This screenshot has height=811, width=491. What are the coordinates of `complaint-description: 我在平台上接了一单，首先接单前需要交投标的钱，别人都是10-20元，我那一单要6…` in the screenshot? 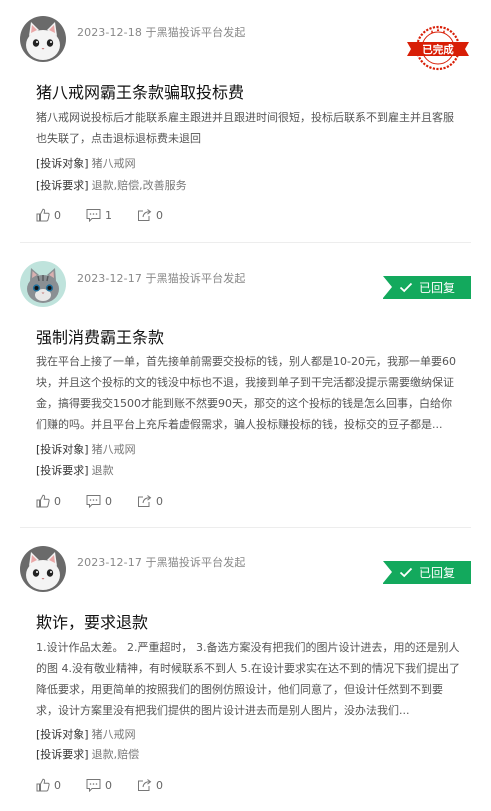 It's located at (246, 393).